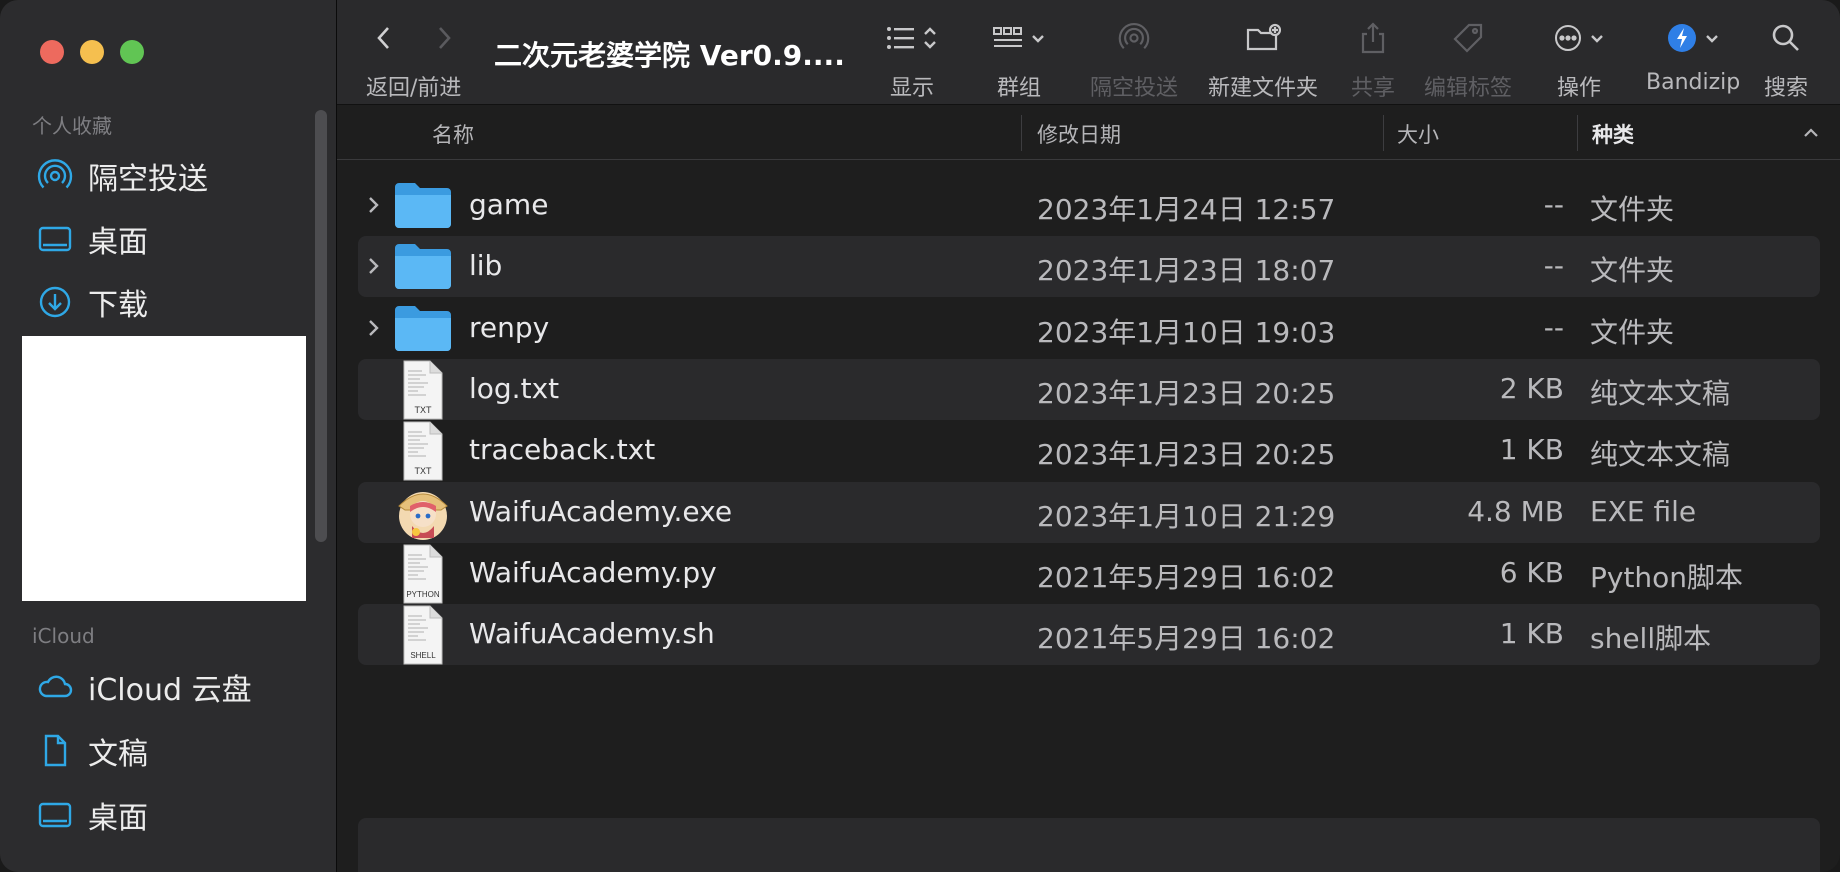 Image resolution: width=1840 pixels, height=872 pixels. What do you see at coordinates (1811, 133) in the screenshot?
I see `sort-ascending-icon` at bounding box center [1811, 133].